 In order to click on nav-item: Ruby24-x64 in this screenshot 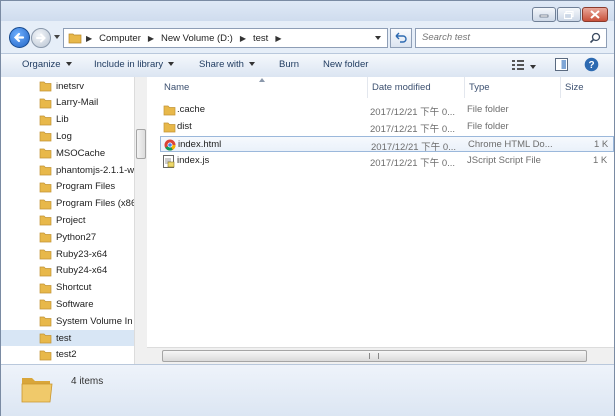, I will do `click(67, 271)`.